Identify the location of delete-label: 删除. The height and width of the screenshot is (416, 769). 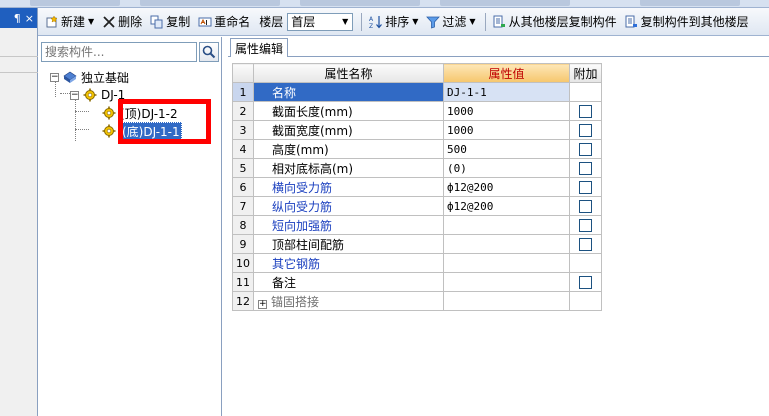
(130, 22).